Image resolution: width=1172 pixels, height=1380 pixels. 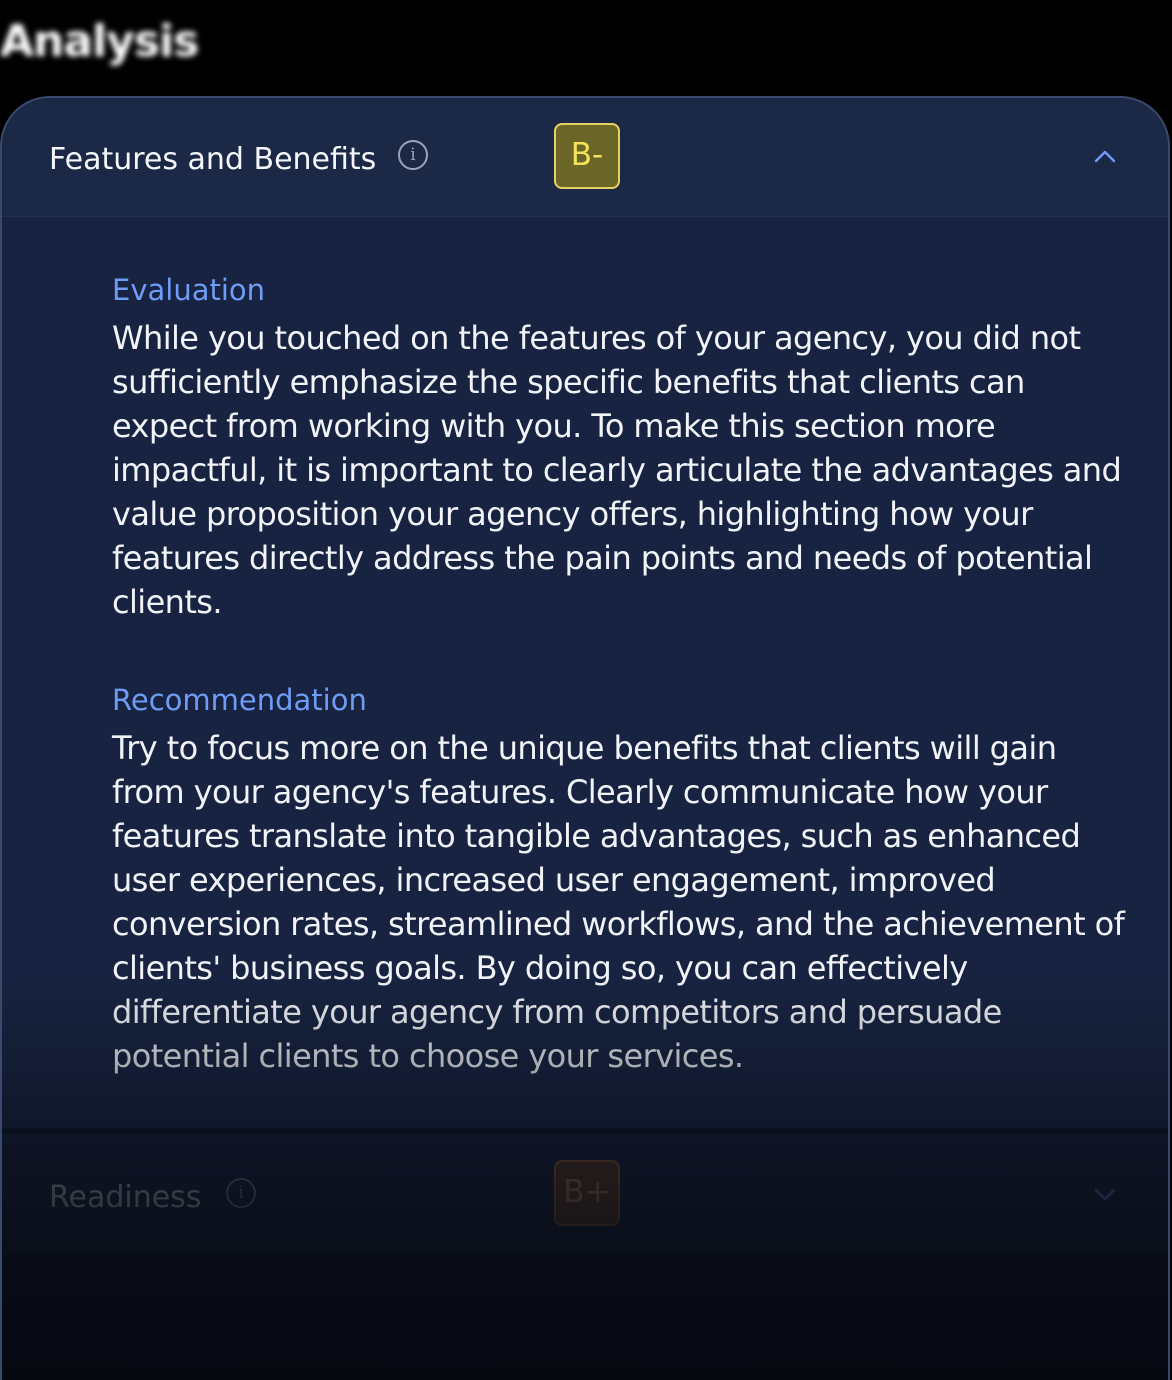 I want to click on grade-badge: B+, so click(x=587, y=1193).